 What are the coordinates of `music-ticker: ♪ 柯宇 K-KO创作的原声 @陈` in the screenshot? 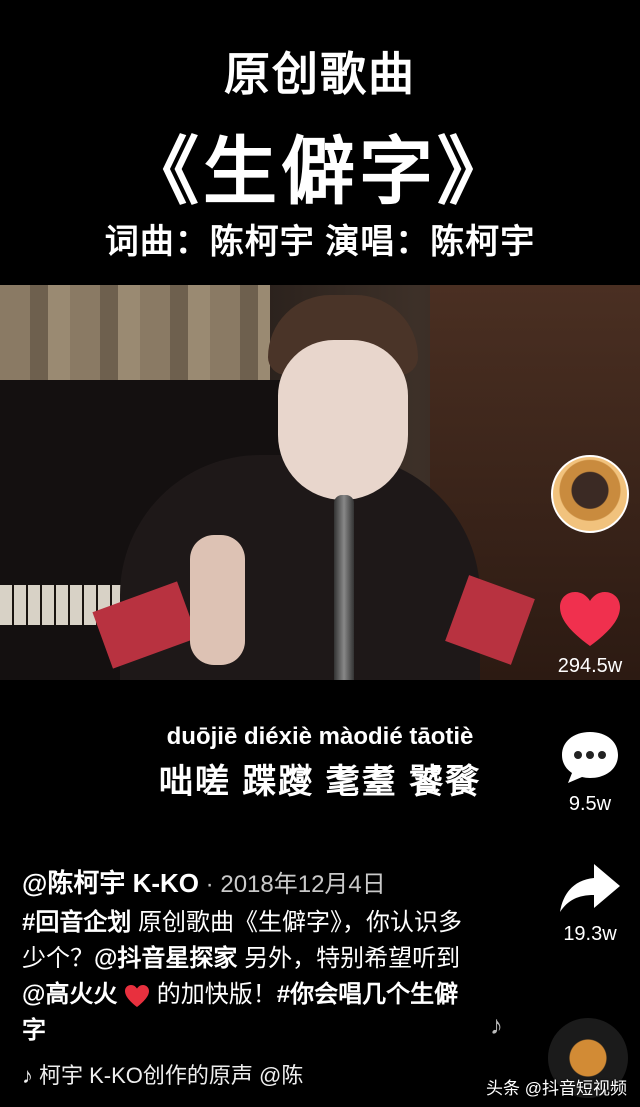 It's located at (162, 1074).